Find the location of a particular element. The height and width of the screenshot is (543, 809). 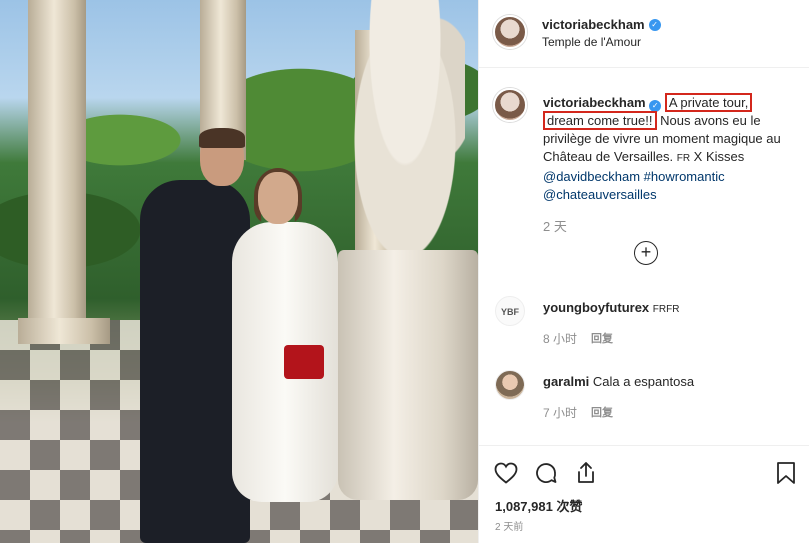

comment-time: 7 小时 is located at coordinates (560, 413).